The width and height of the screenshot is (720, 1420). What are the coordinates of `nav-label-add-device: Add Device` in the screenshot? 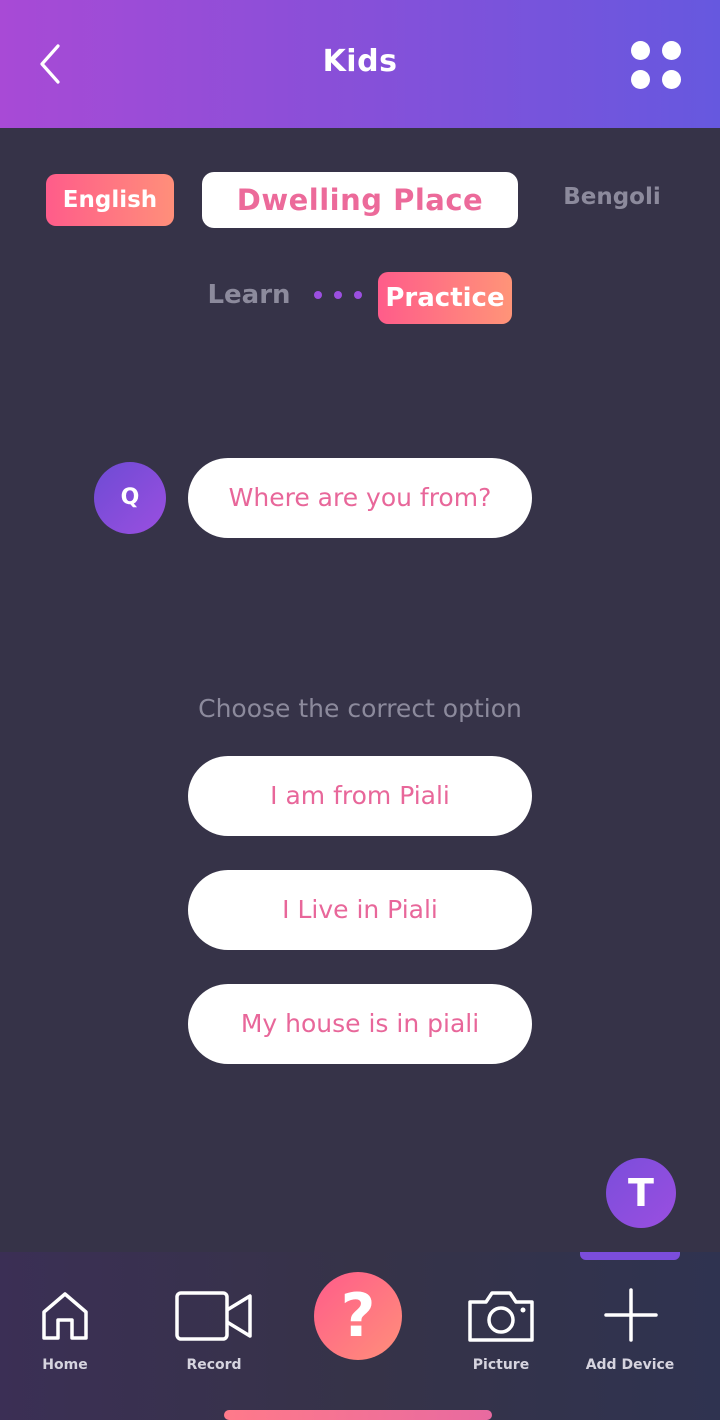 It's located at (630, 1365).